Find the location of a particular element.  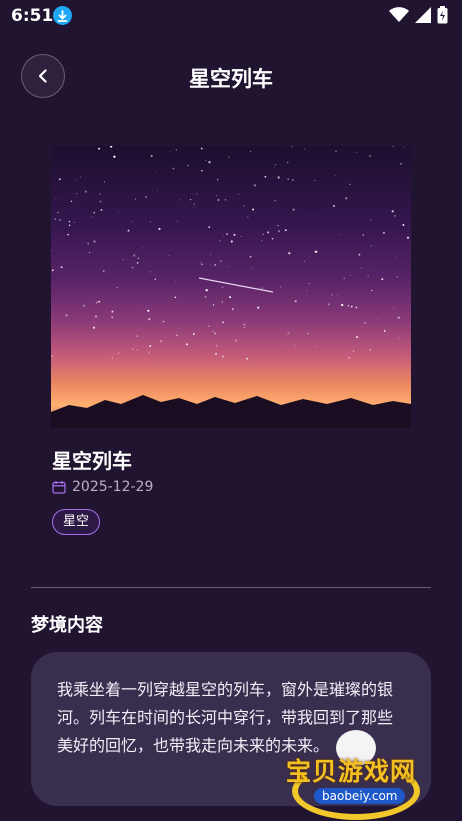

section-title: 梦境内容 is located at coordinates (67, 625).